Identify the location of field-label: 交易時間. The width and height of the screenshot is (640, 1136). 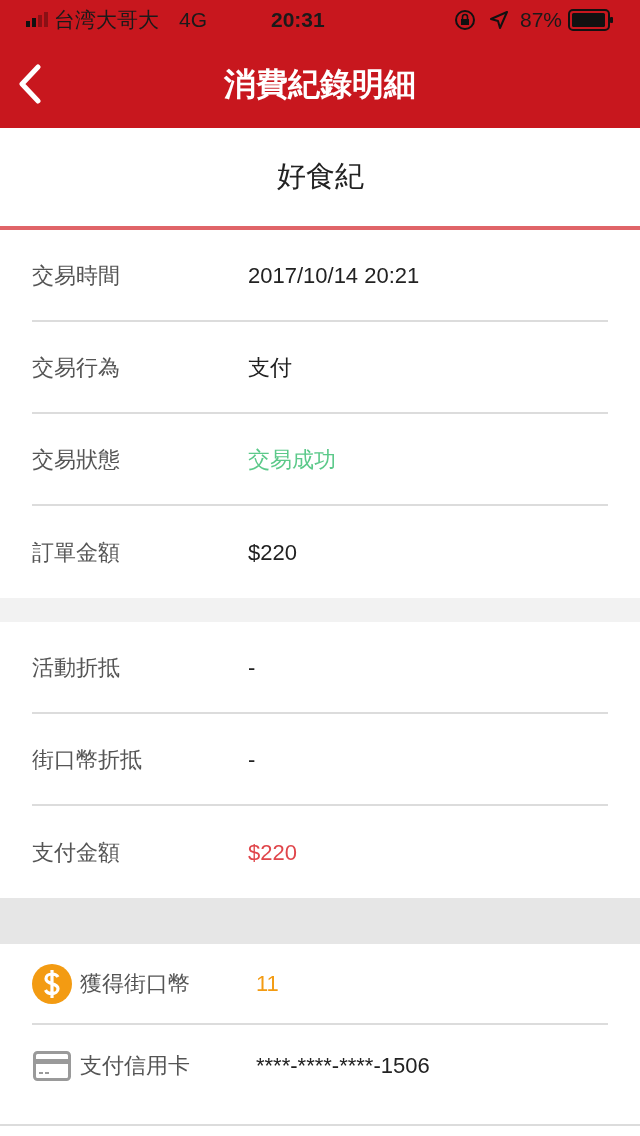
(76, 275).